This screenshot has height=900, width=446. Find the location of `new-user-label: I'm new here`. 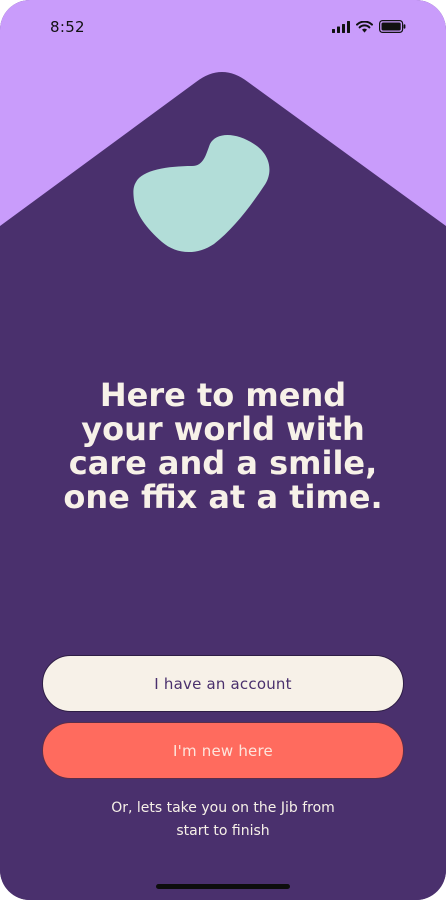

new-user-label: I'm new here is located at coordinates (223, 750).